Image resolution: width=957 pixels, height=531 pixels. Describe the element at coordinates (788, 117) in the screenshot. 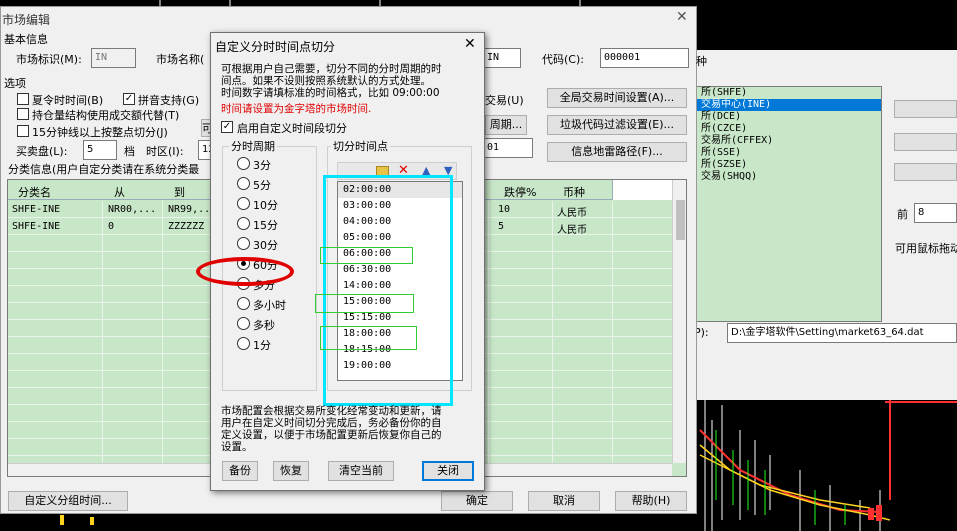

I see `exchange-list-item: 所(DCE)` at that location.